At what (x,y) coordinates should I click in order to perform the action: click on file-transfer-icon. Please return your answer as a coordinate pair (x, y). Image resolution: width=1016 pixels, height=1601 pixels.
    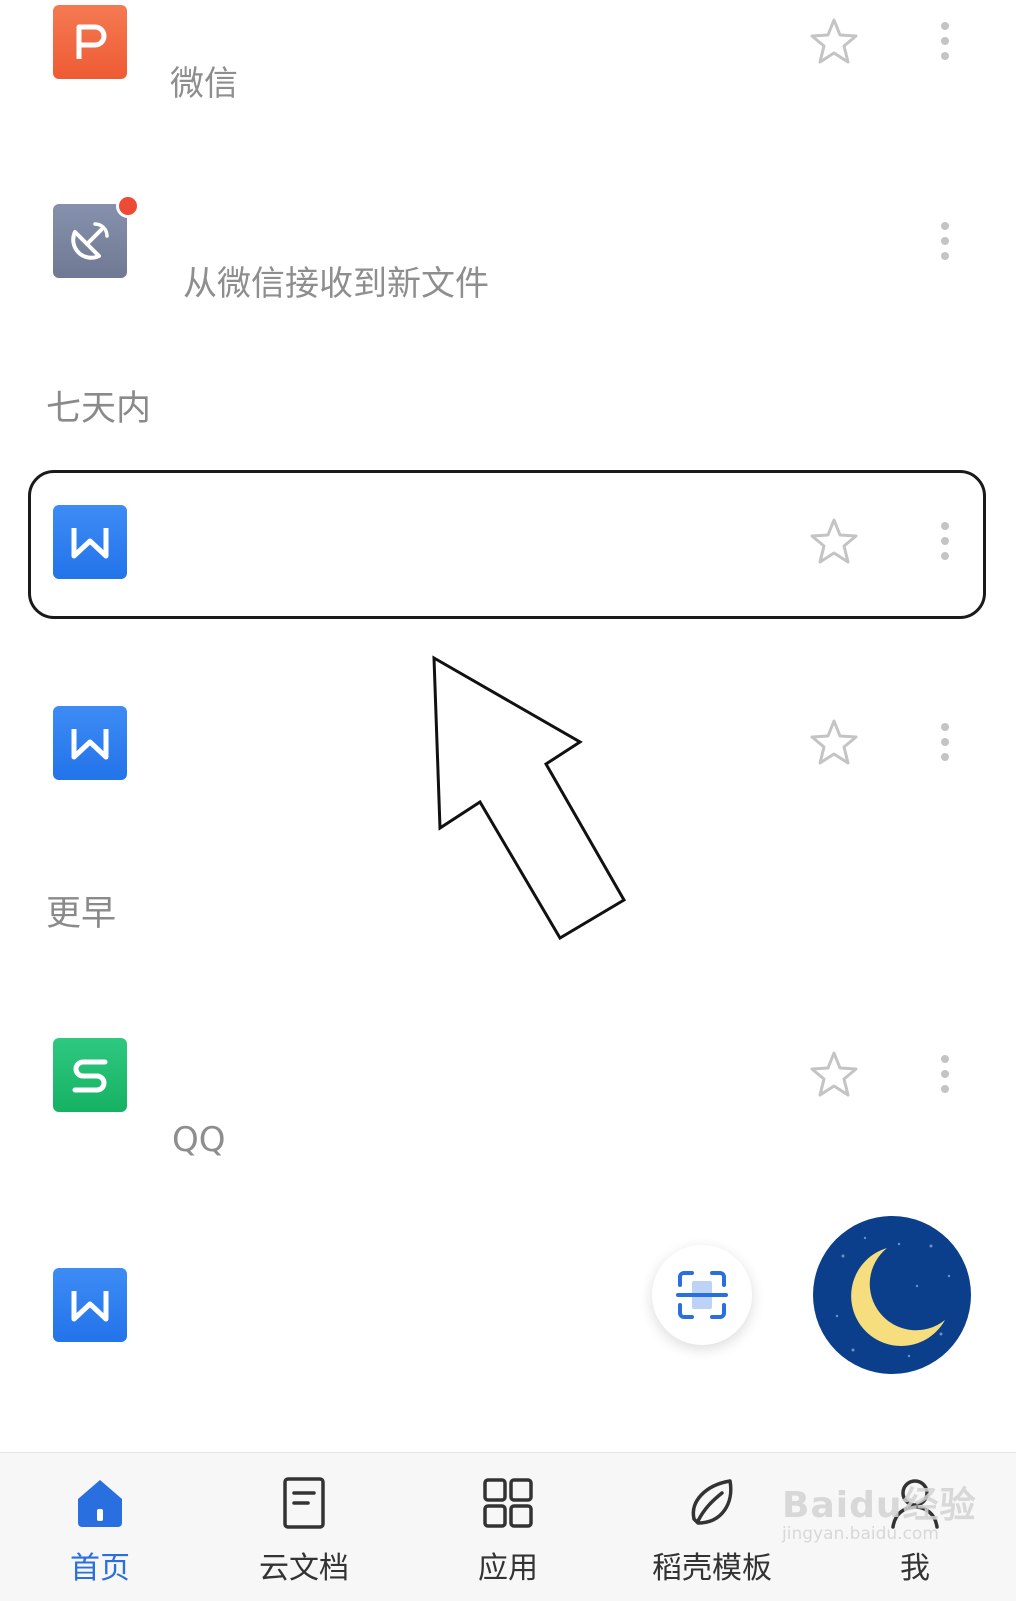
    Looking at the image, I should click on (90, 241).